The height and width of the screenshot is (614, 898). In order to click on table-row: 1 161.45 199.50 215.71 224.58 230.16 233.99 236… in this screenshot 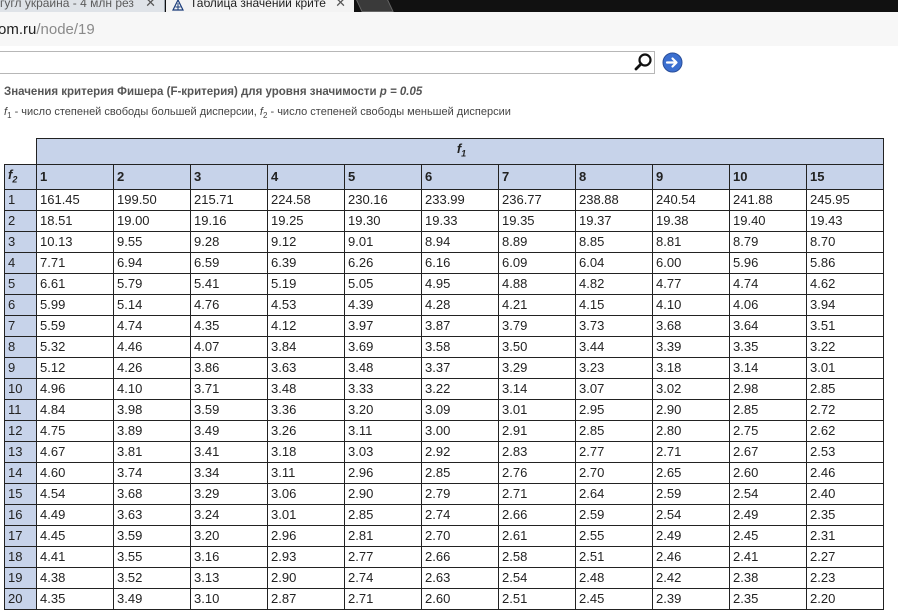, I will do `click(444, 200)`.